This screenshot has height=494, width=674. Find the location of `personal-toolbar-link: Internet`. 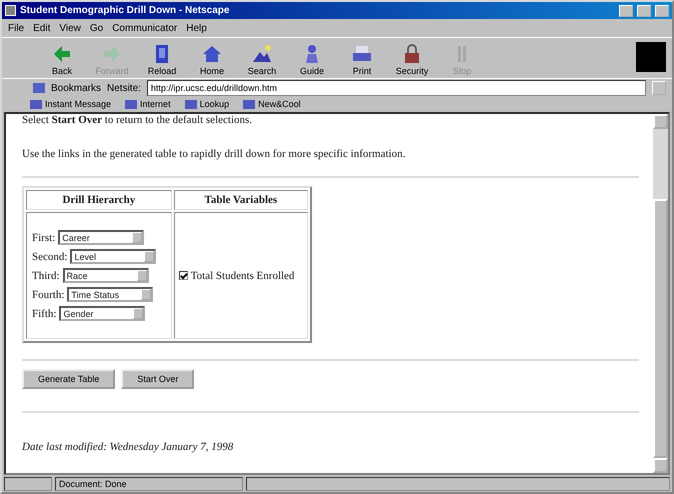

personal-toolbar-link: Internet is located at coordinates (148, 104).